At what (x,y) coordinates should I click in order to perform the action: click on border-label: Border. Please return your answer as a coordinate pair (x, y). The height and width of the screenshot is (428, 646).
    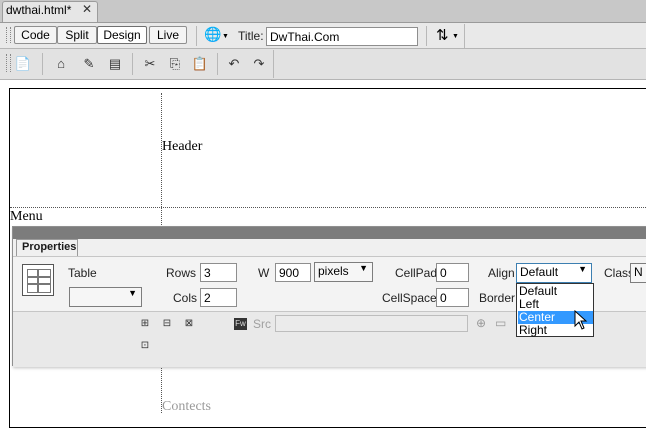
    Looking at the image, I should click on (497, 298).